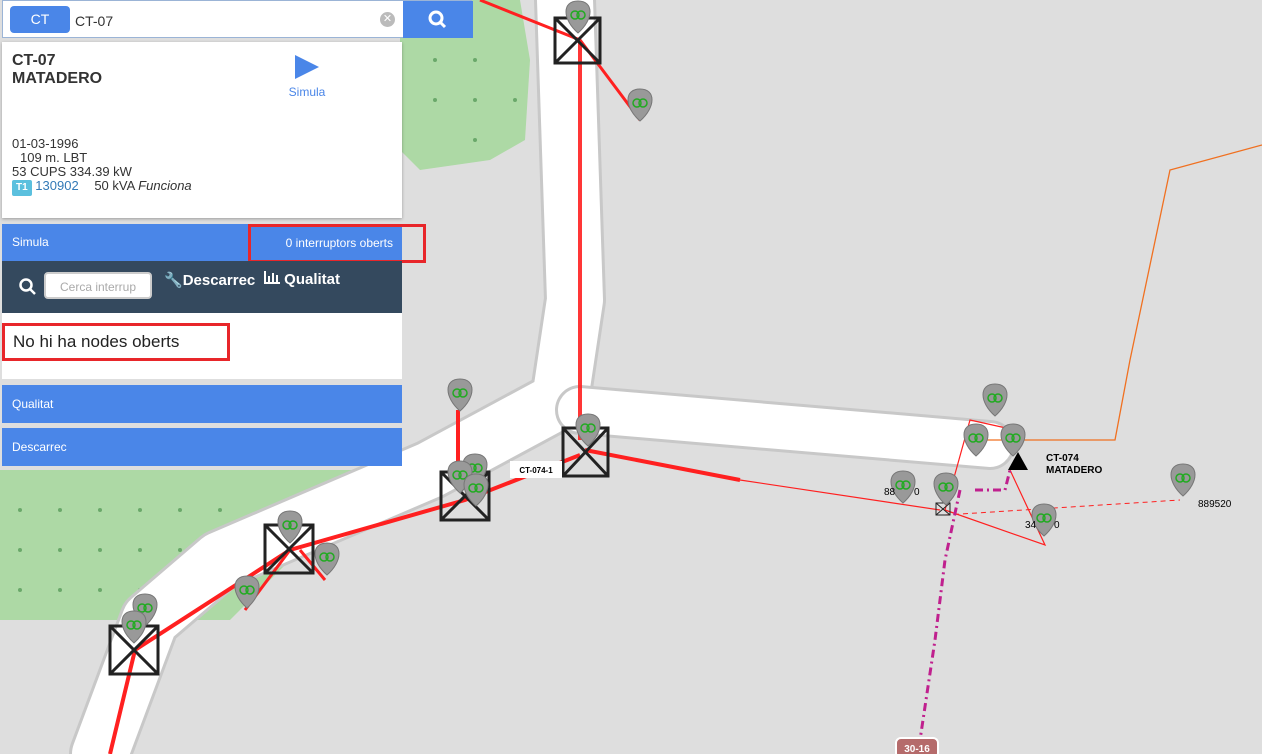 The image size is (1262, 754). I want to click on qualitat-button: Qualitat, so click(302, 279).